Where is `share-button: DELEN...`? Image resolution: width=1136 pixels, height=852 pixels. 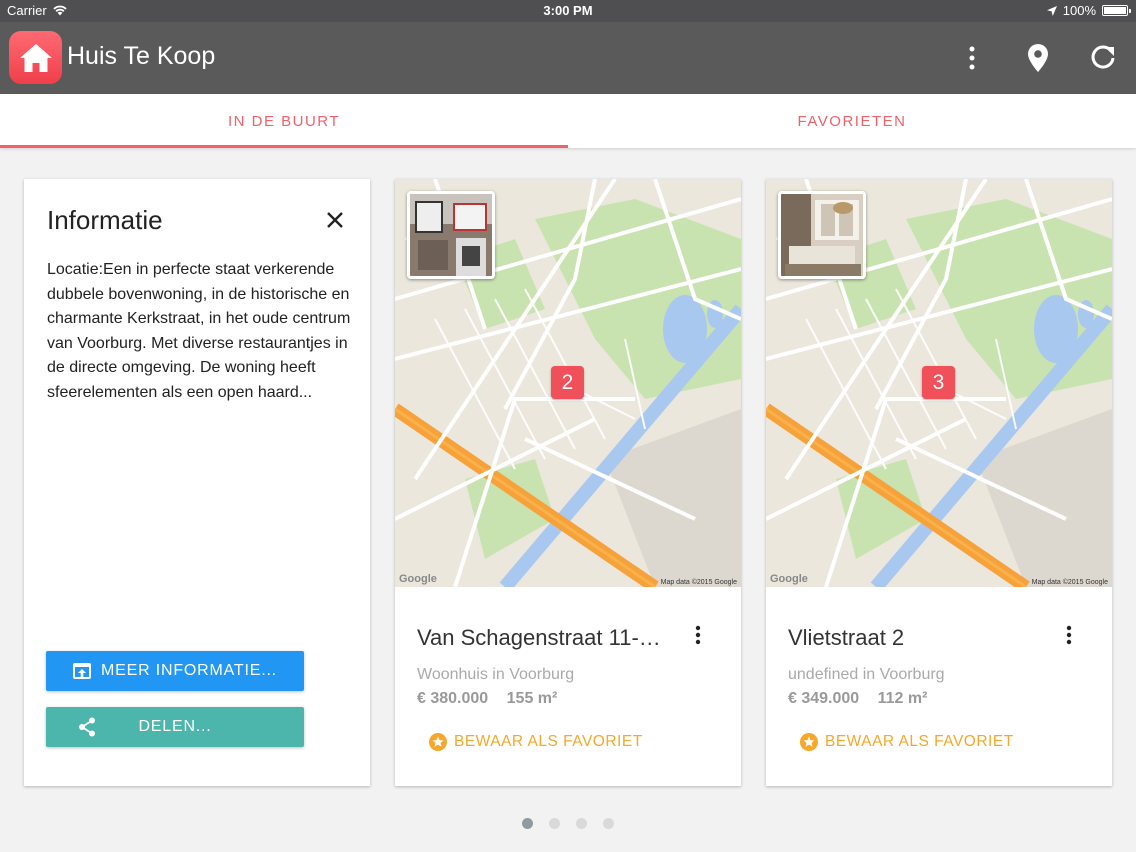
share-button: DELEN... is located at coordinates (175, 727).